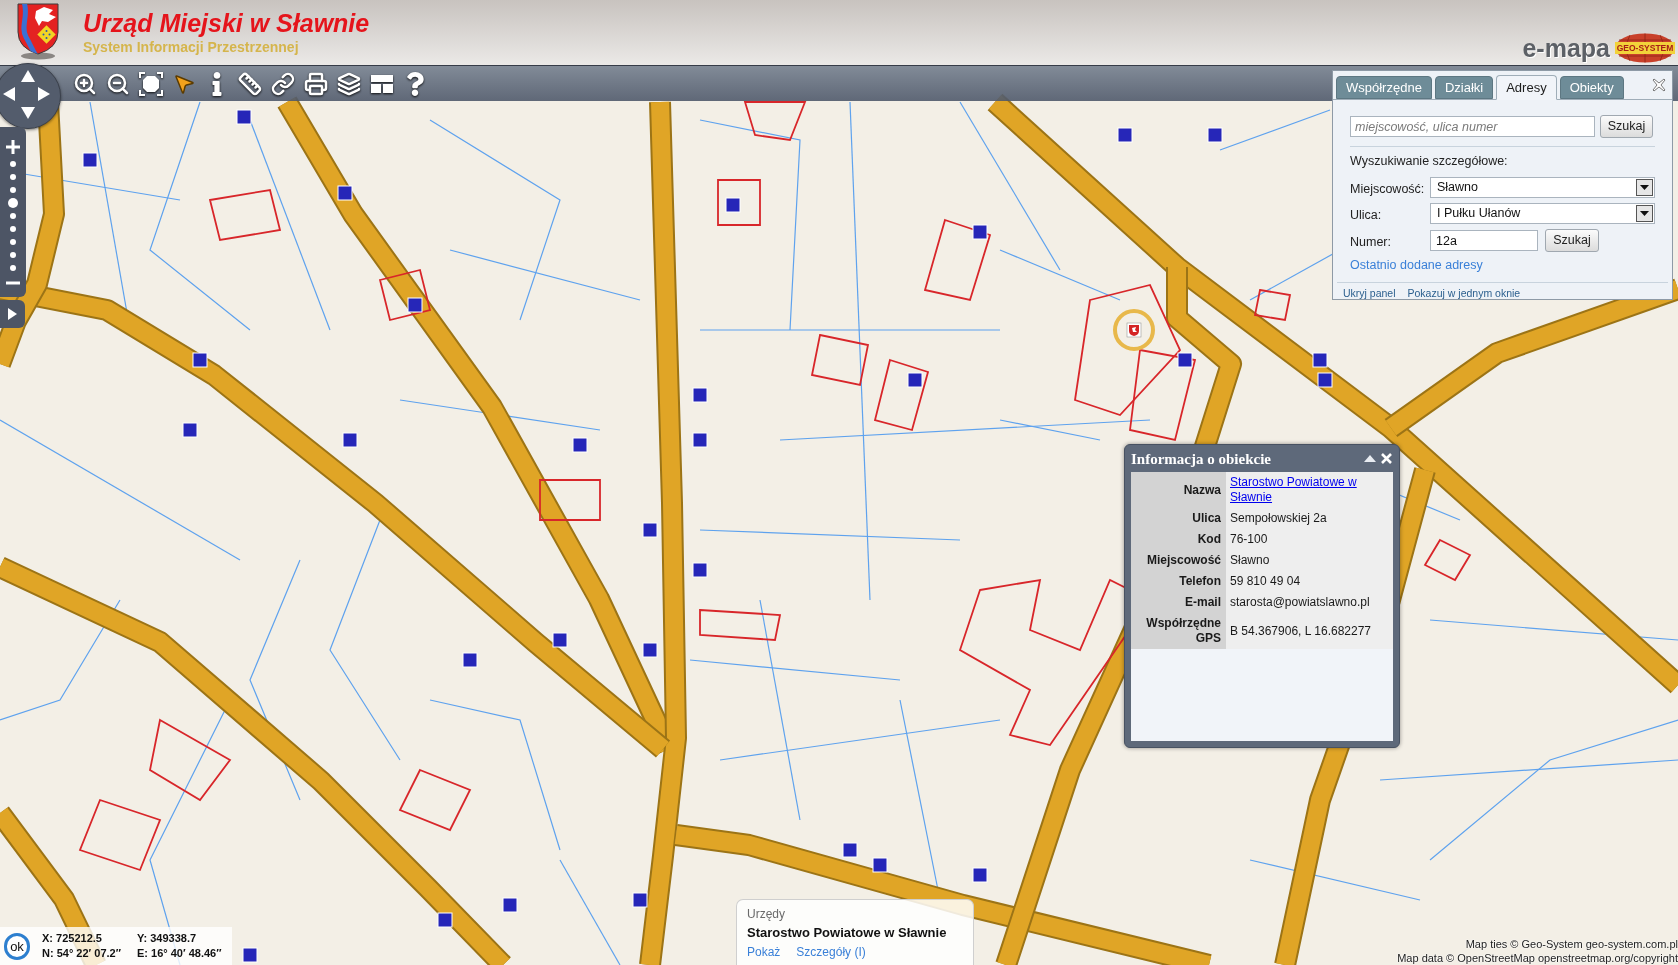 The image size is (1678, 965). Describe the element at coordinates (28, 76) in the screenshot. I see `pan-up-icon` at that location.